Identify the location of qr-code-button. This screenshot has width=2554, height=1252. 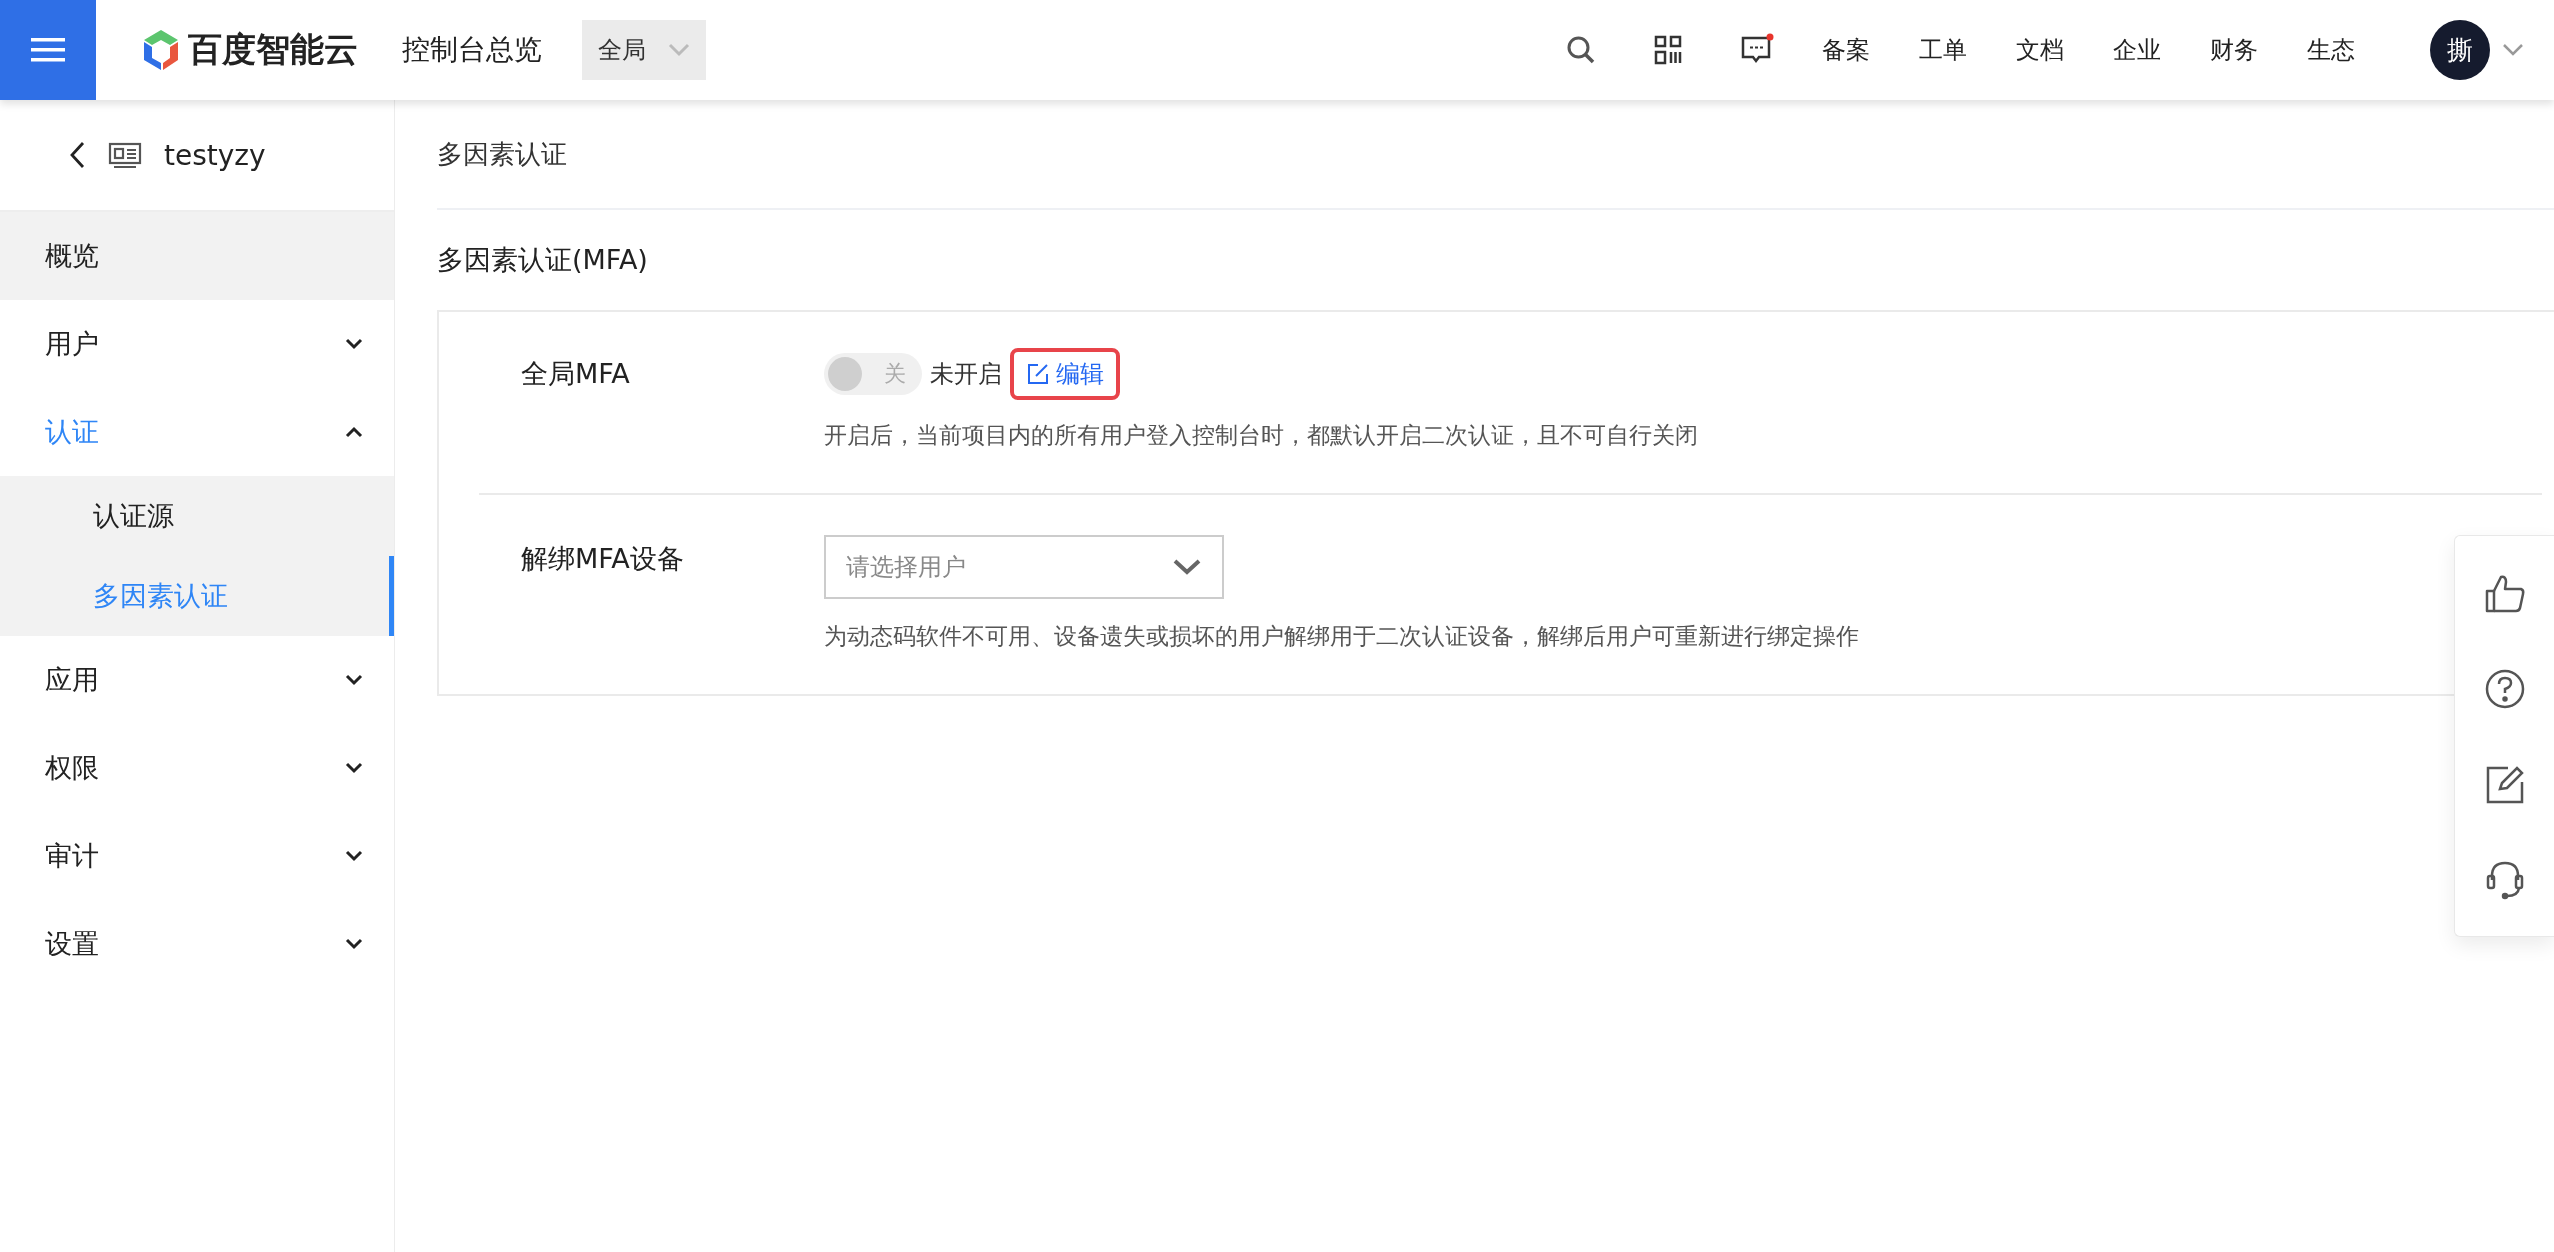
(1668, 50).